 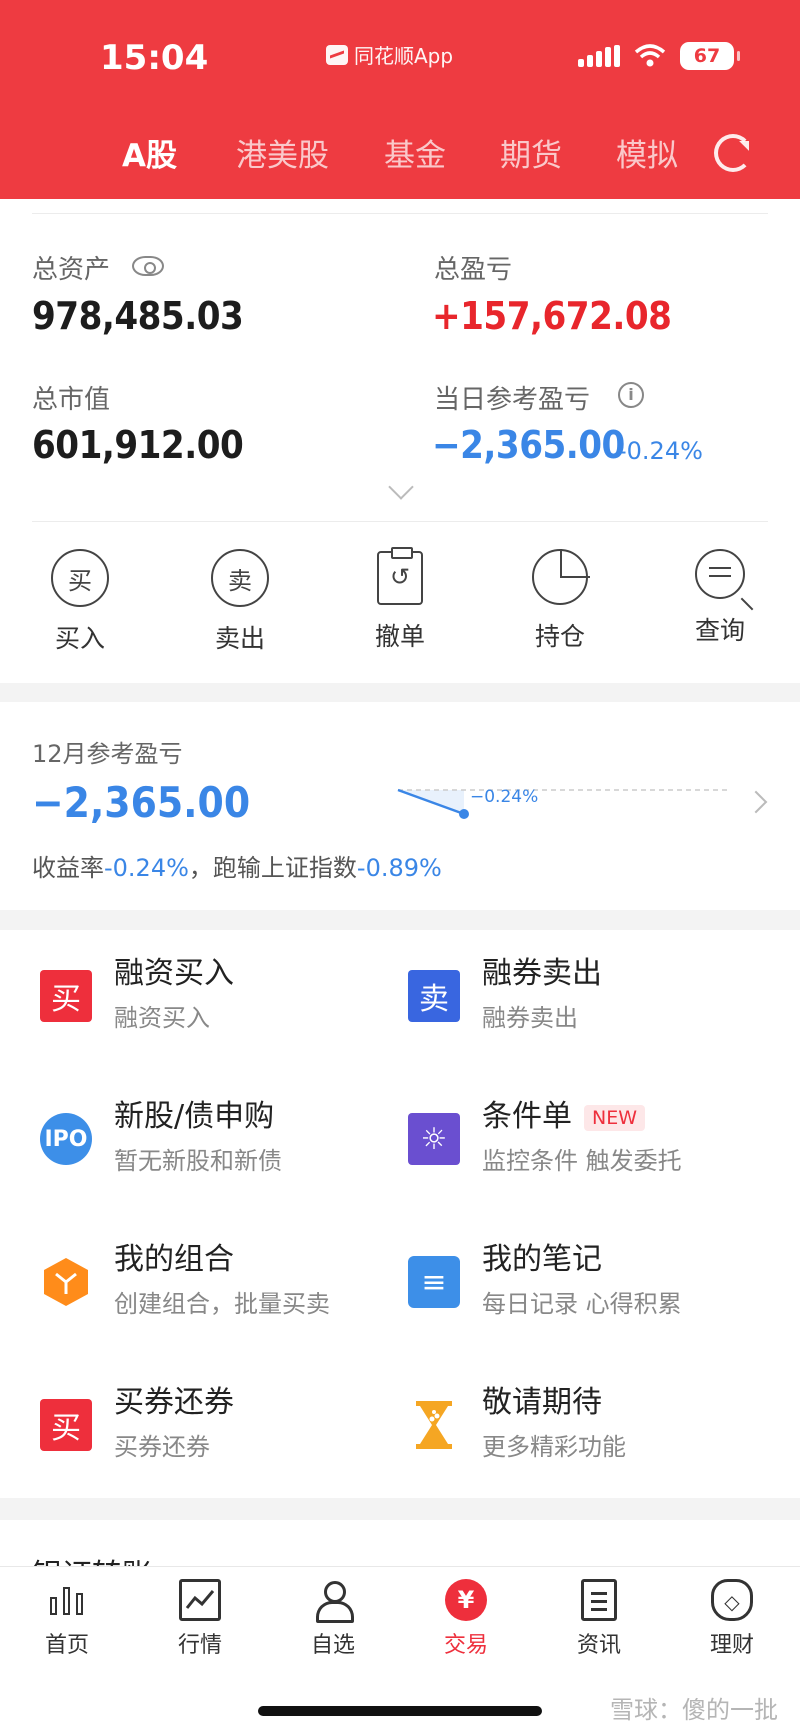 What do you see at coordinates (720, 574) in the screenshot?
I see `search-icon` at bounding box center [720, 574].